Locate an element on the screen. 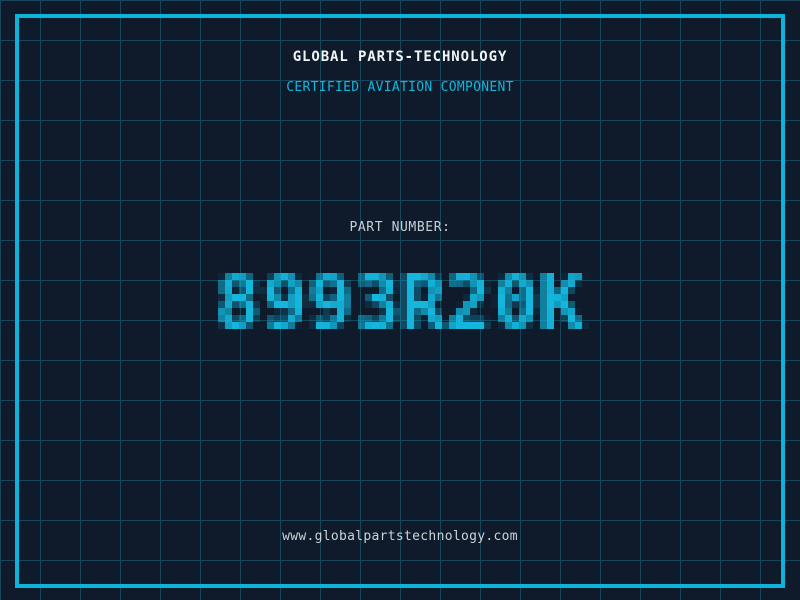 Image resolution: width=800 pixels, height=600 pixels. part-number-label: PART NUMBER: is located at coordinates (400, 227).